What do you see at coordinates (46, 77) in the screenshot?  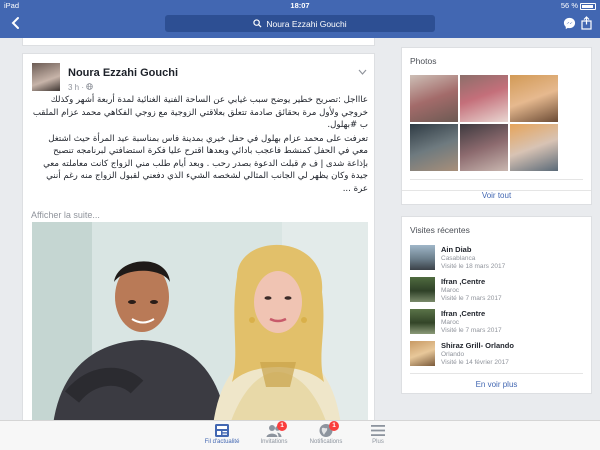 I see `author-avatar` at bounding box center [46, 77].